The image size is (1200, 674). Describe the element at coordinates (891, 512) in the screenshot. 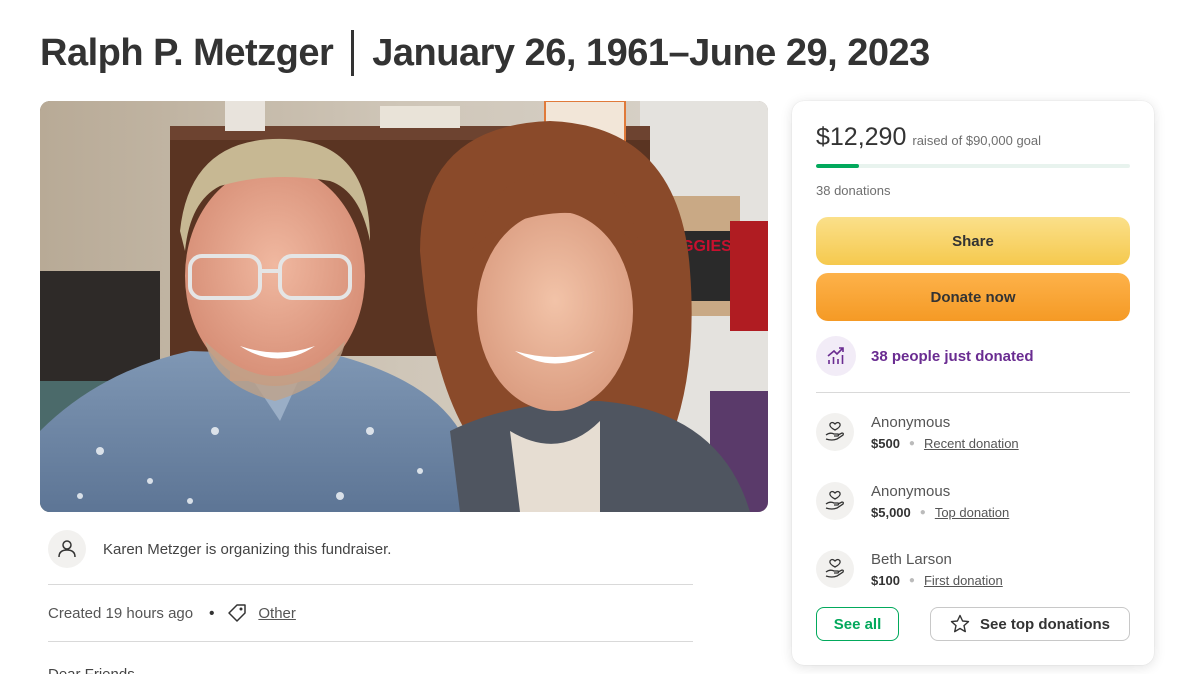

I see `donor-amount: $5,000` at that location.